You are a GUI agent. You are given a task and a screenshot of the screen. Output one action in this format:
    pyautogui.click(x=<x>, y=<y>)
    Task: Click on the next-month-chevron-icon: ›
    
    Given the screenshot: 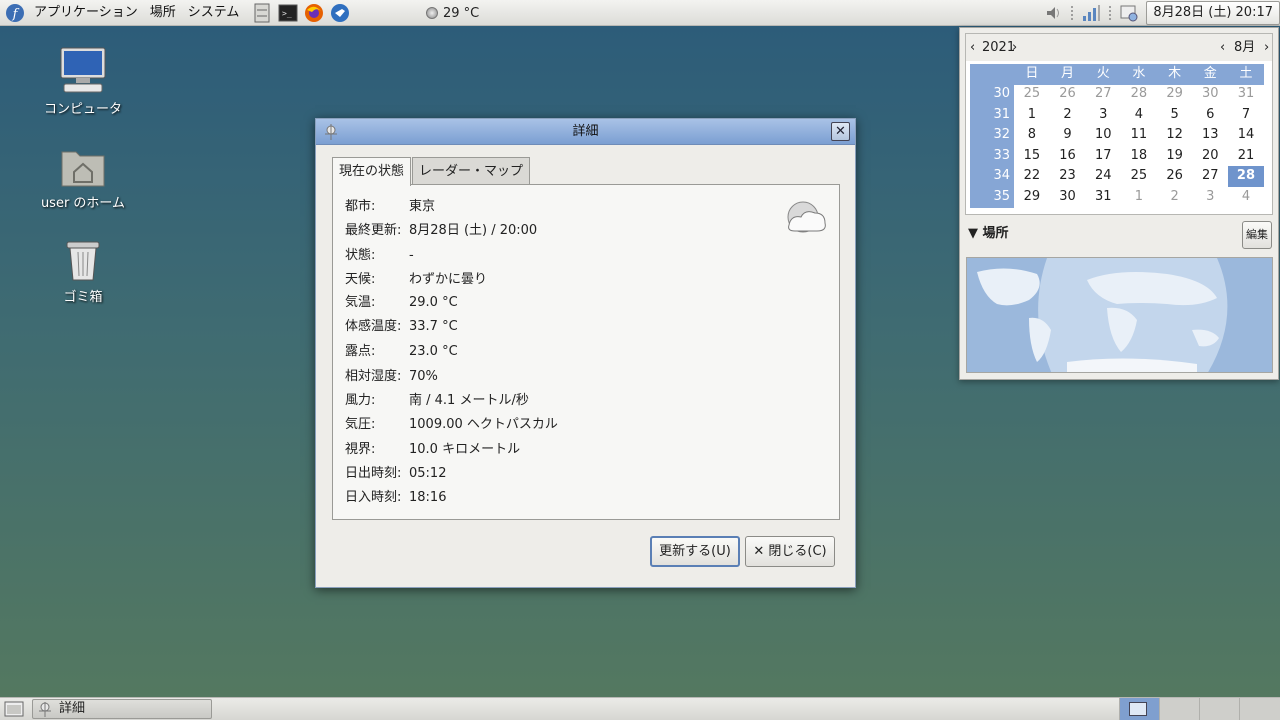 What is the action you would take?
    pyautogui.click(x=1266, y=47)
    